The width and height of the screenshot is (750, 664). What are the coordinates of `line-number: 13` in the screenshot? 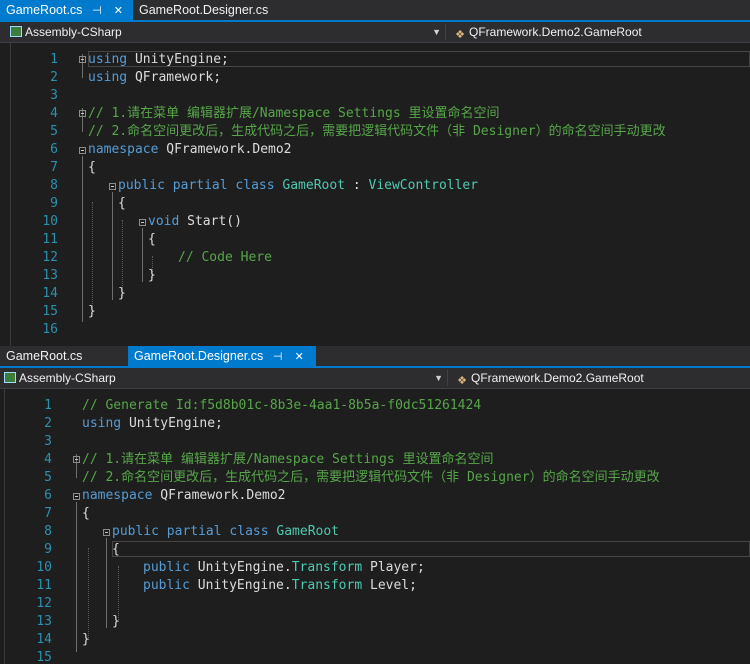 It's located at (50, 275).